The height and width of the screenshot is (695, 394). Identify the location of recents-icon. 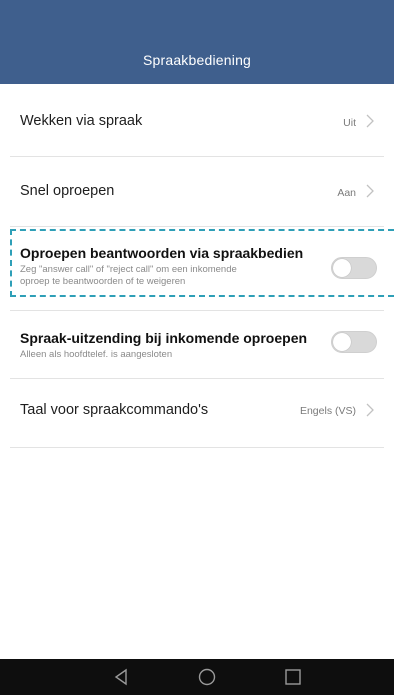
(293, 677).